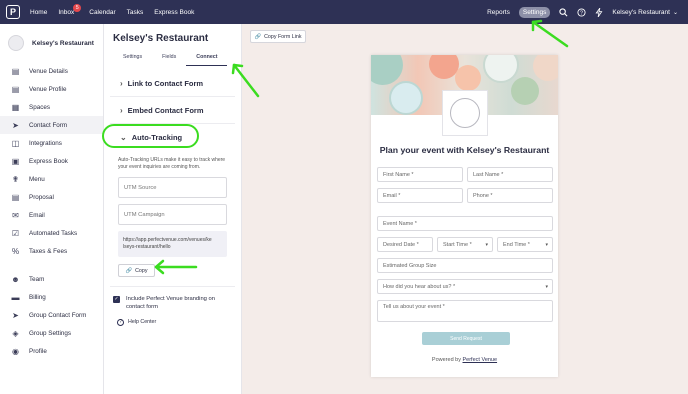  Describe the element at coordinates (51, 107) in the screenshot. I see `sidebar-item-spaces: ▦ Spaces` at that location.